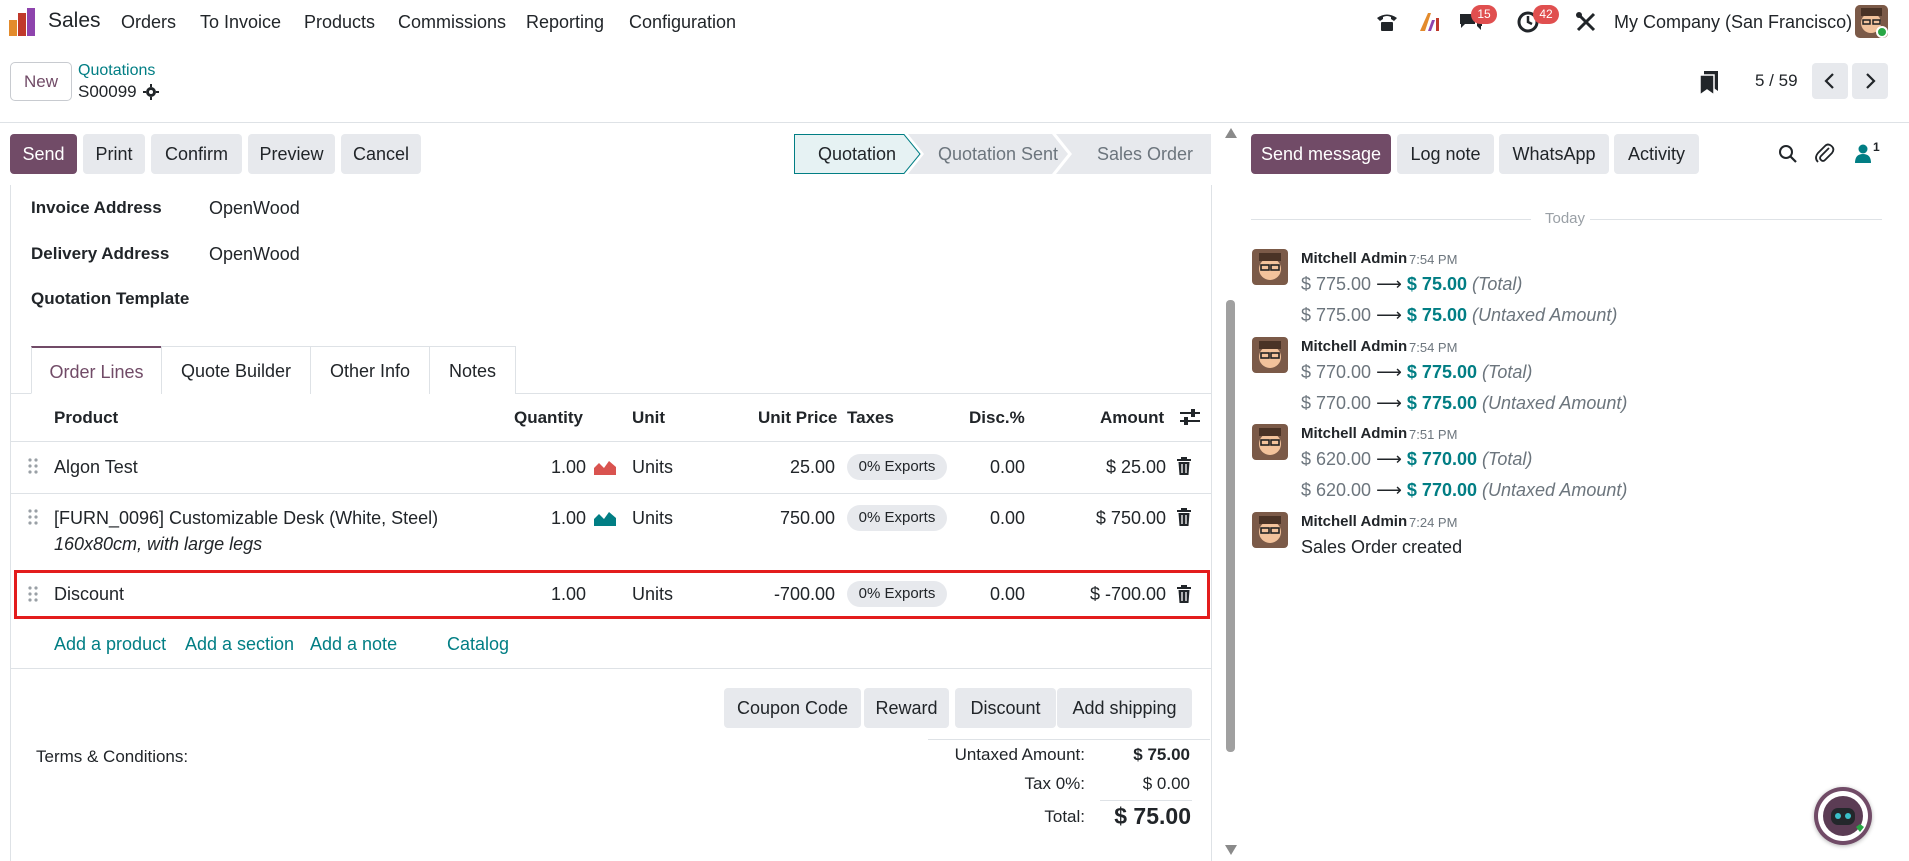 This screenshot has height=861, width=1909. What do you see at coordinates (96, 370) in the screenshot?
I see `tab-order-lines: Order Lines` at bounding box center [96, 370].